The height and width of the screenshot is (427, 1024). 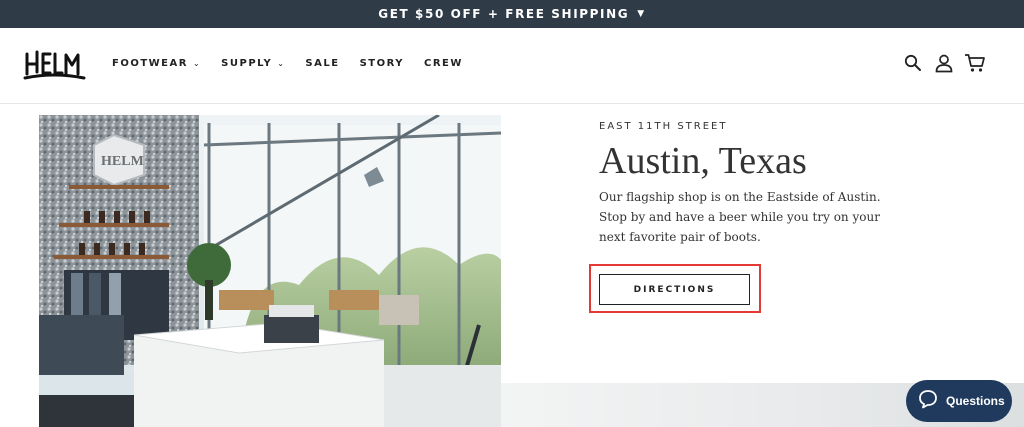 What do you see at coordinates (641, 14) in the screenshot?
I see `chevron-down-icon: ▼` at bounding box center [641, 14].